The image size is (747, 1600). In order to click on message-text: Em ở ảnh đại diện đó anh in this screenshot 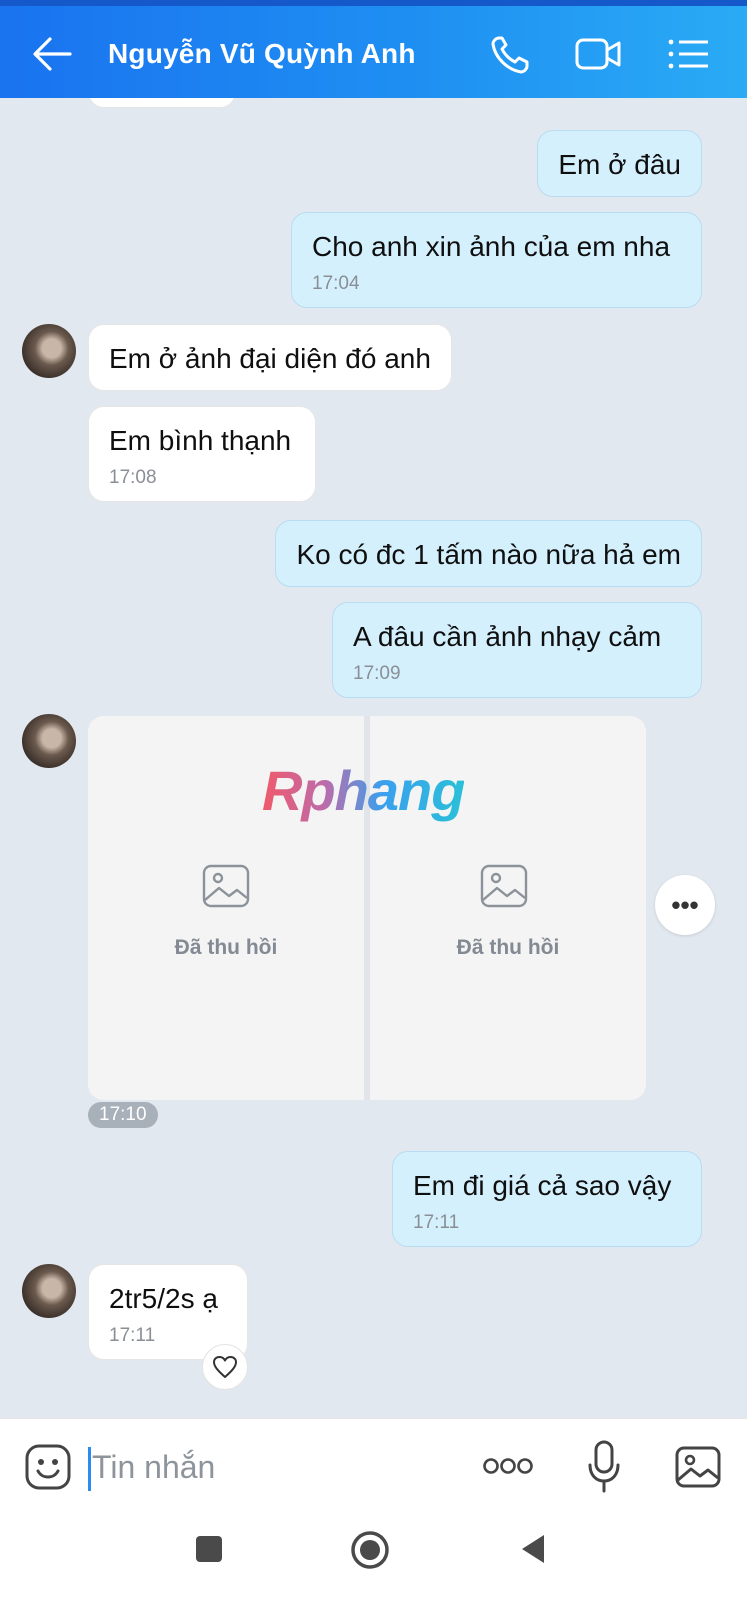, I will do `click(270, 358)`.